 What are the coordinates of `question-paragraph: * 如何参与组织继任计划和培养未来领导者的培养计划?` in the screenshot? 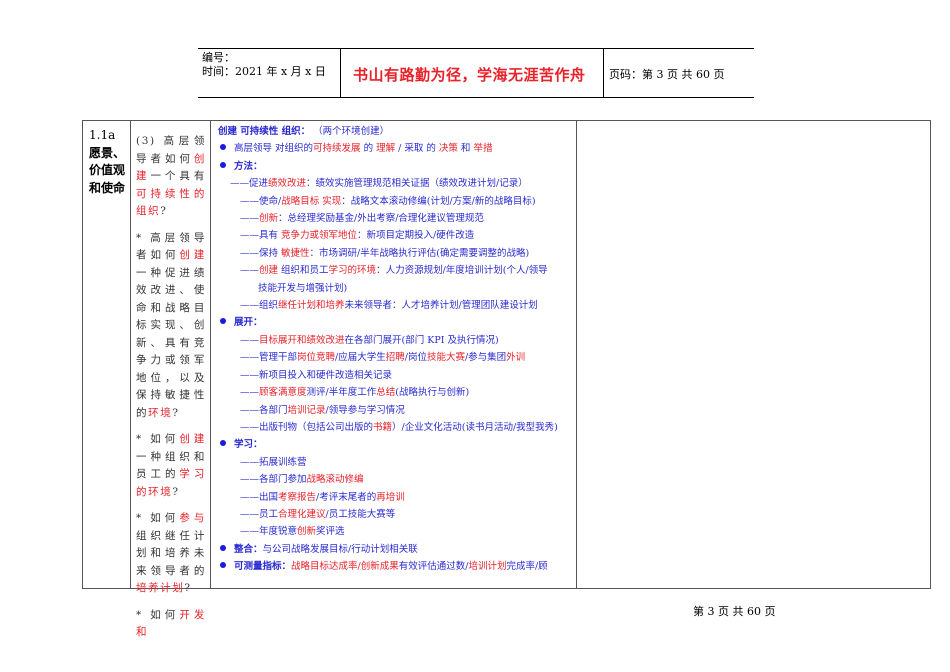 It's located at (171, 554).